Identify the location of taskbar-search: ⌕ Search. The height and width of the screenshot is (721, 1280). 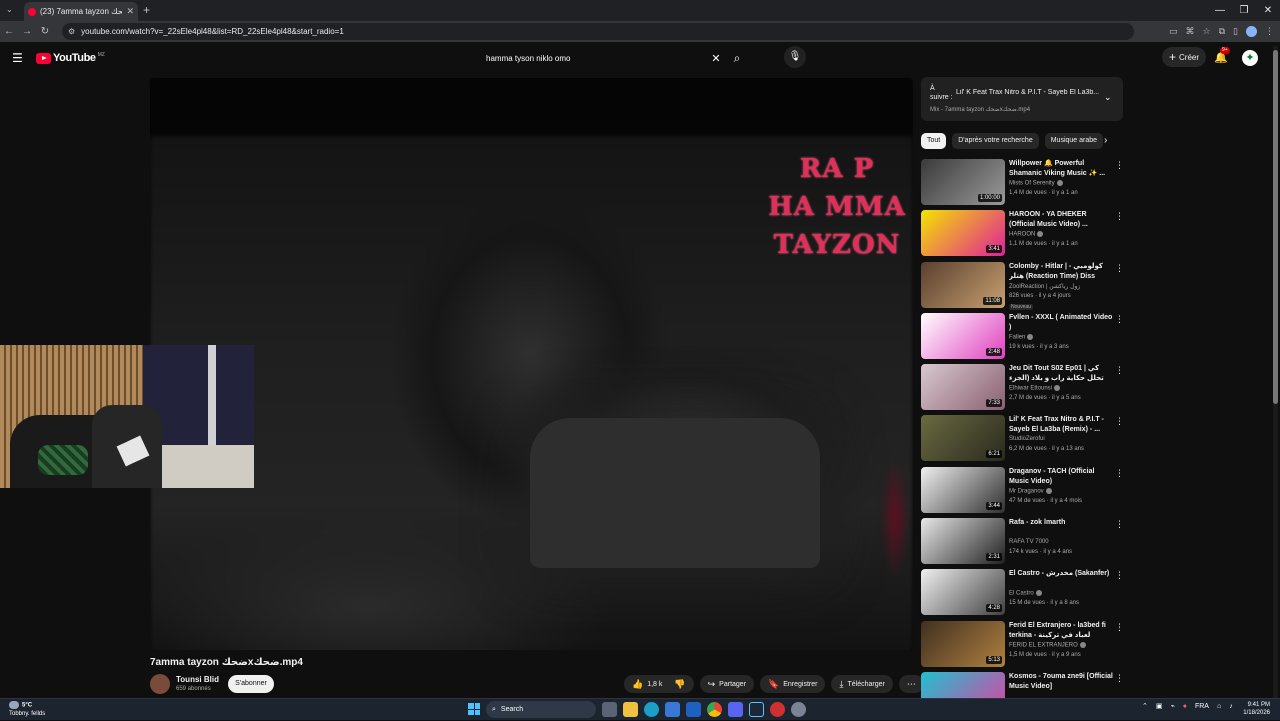
(541, 709).